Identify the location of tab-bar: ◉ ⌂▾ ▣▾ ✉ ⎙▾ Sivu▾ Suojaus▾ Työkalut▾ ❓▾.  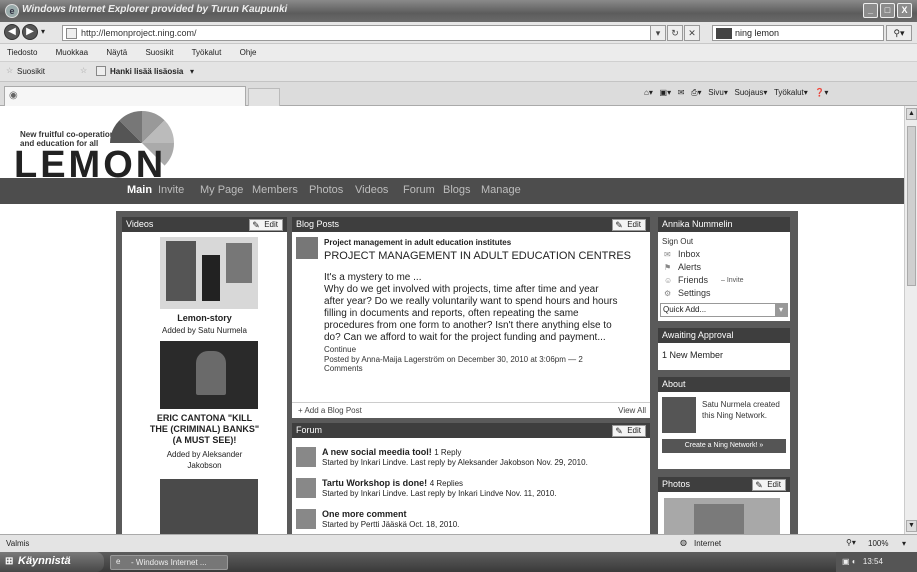
(458, 94).